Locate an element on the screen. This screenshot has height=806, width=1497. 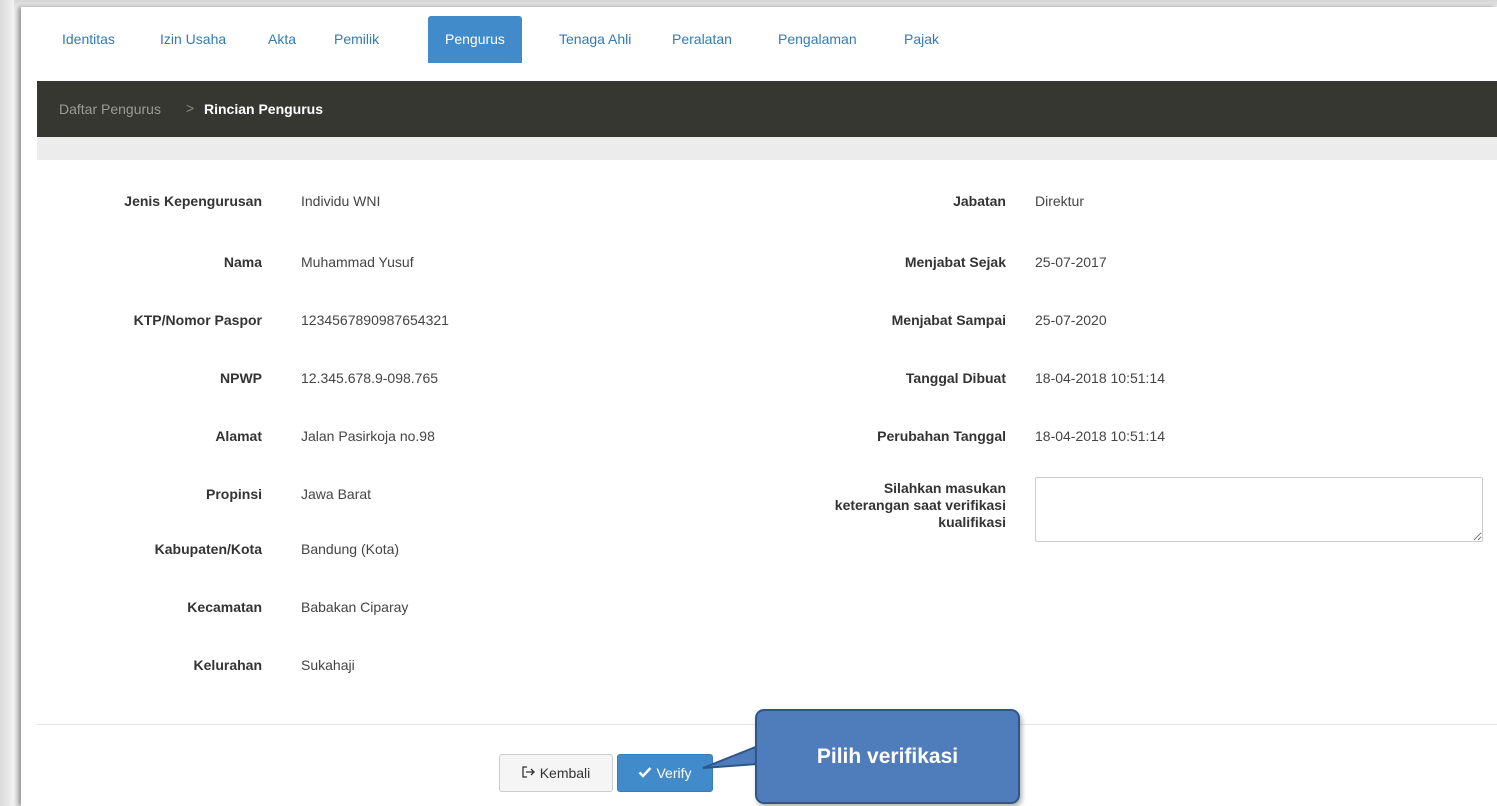
label-jenis-kepengurusan: Jenis Kepengurusan is located at coordinates (193, 201).